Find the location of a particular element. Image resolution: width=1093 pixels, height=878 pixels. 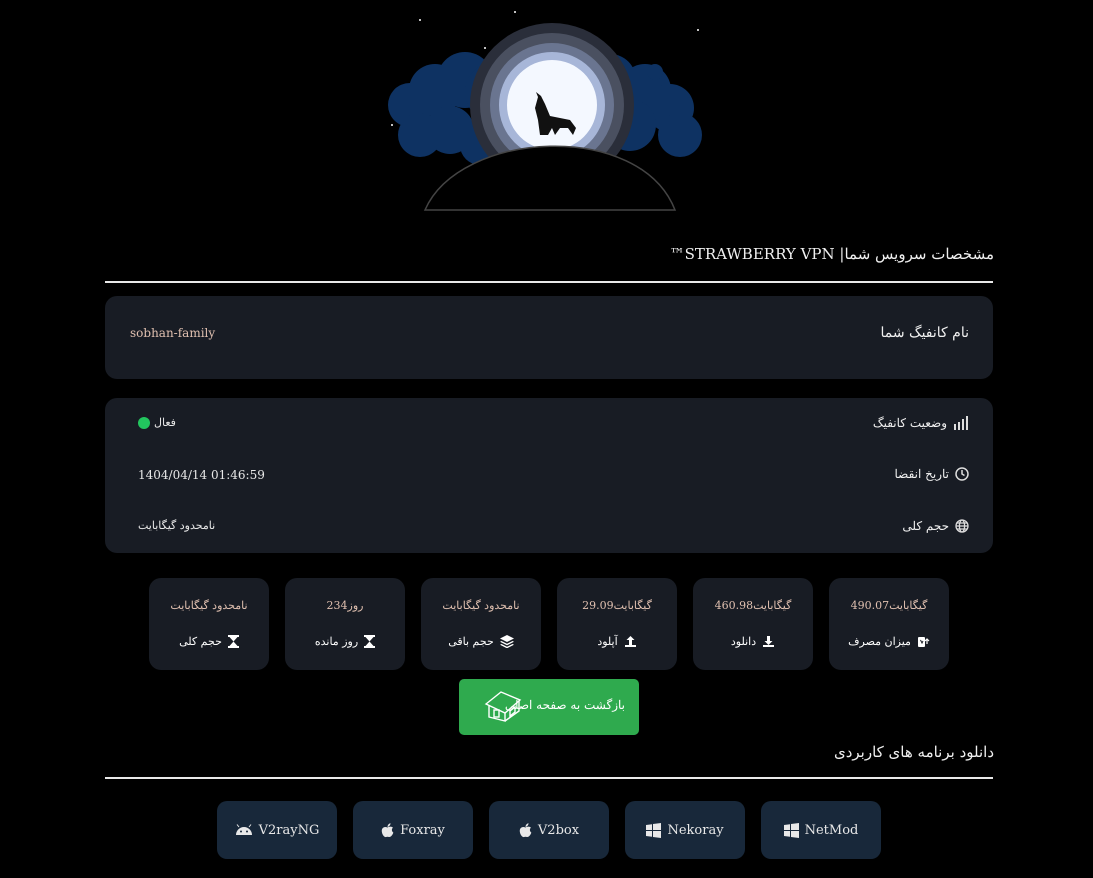

status-dot-icon is located at coordinates (144, 422).